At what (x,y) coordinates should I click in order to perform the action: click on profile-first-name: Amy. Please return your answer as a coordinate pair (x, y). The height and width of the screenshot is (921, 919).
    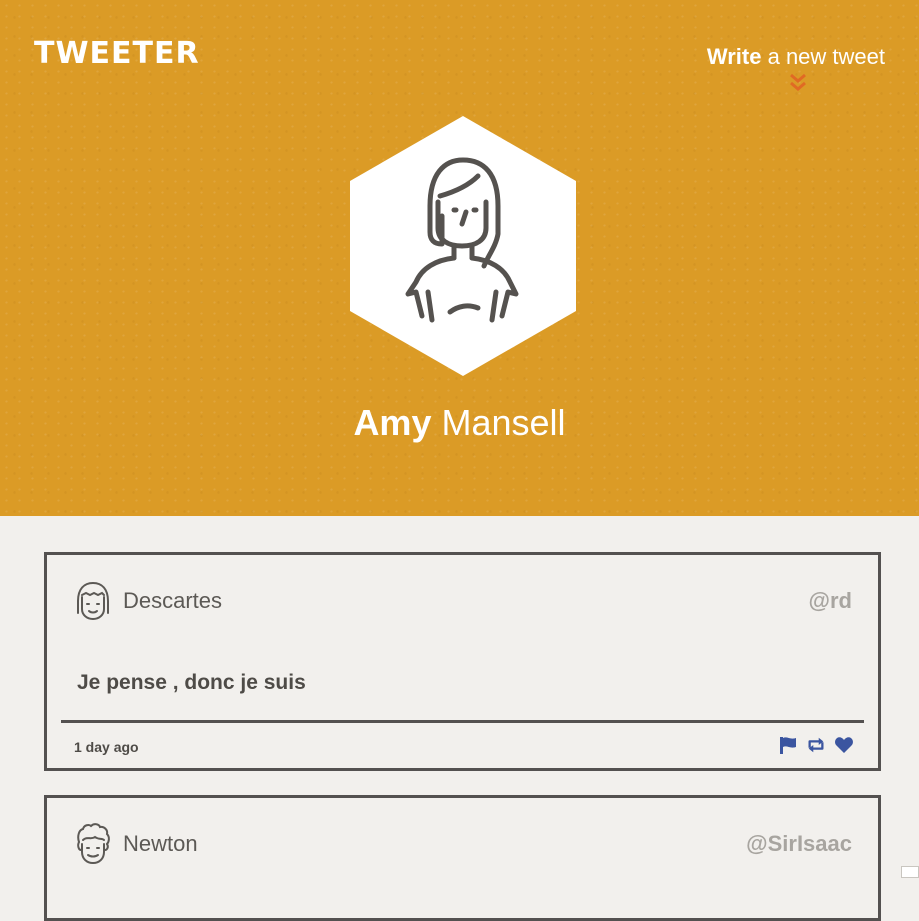
    Looking at the image, I should click on (392, 422).